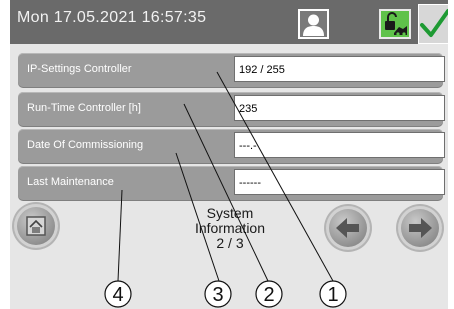 This screenshot has width=454, height=309. What do you see at coordinates (225, 294) in the screenshot?
I see `callout-circles` at bounding box center [225, 294].